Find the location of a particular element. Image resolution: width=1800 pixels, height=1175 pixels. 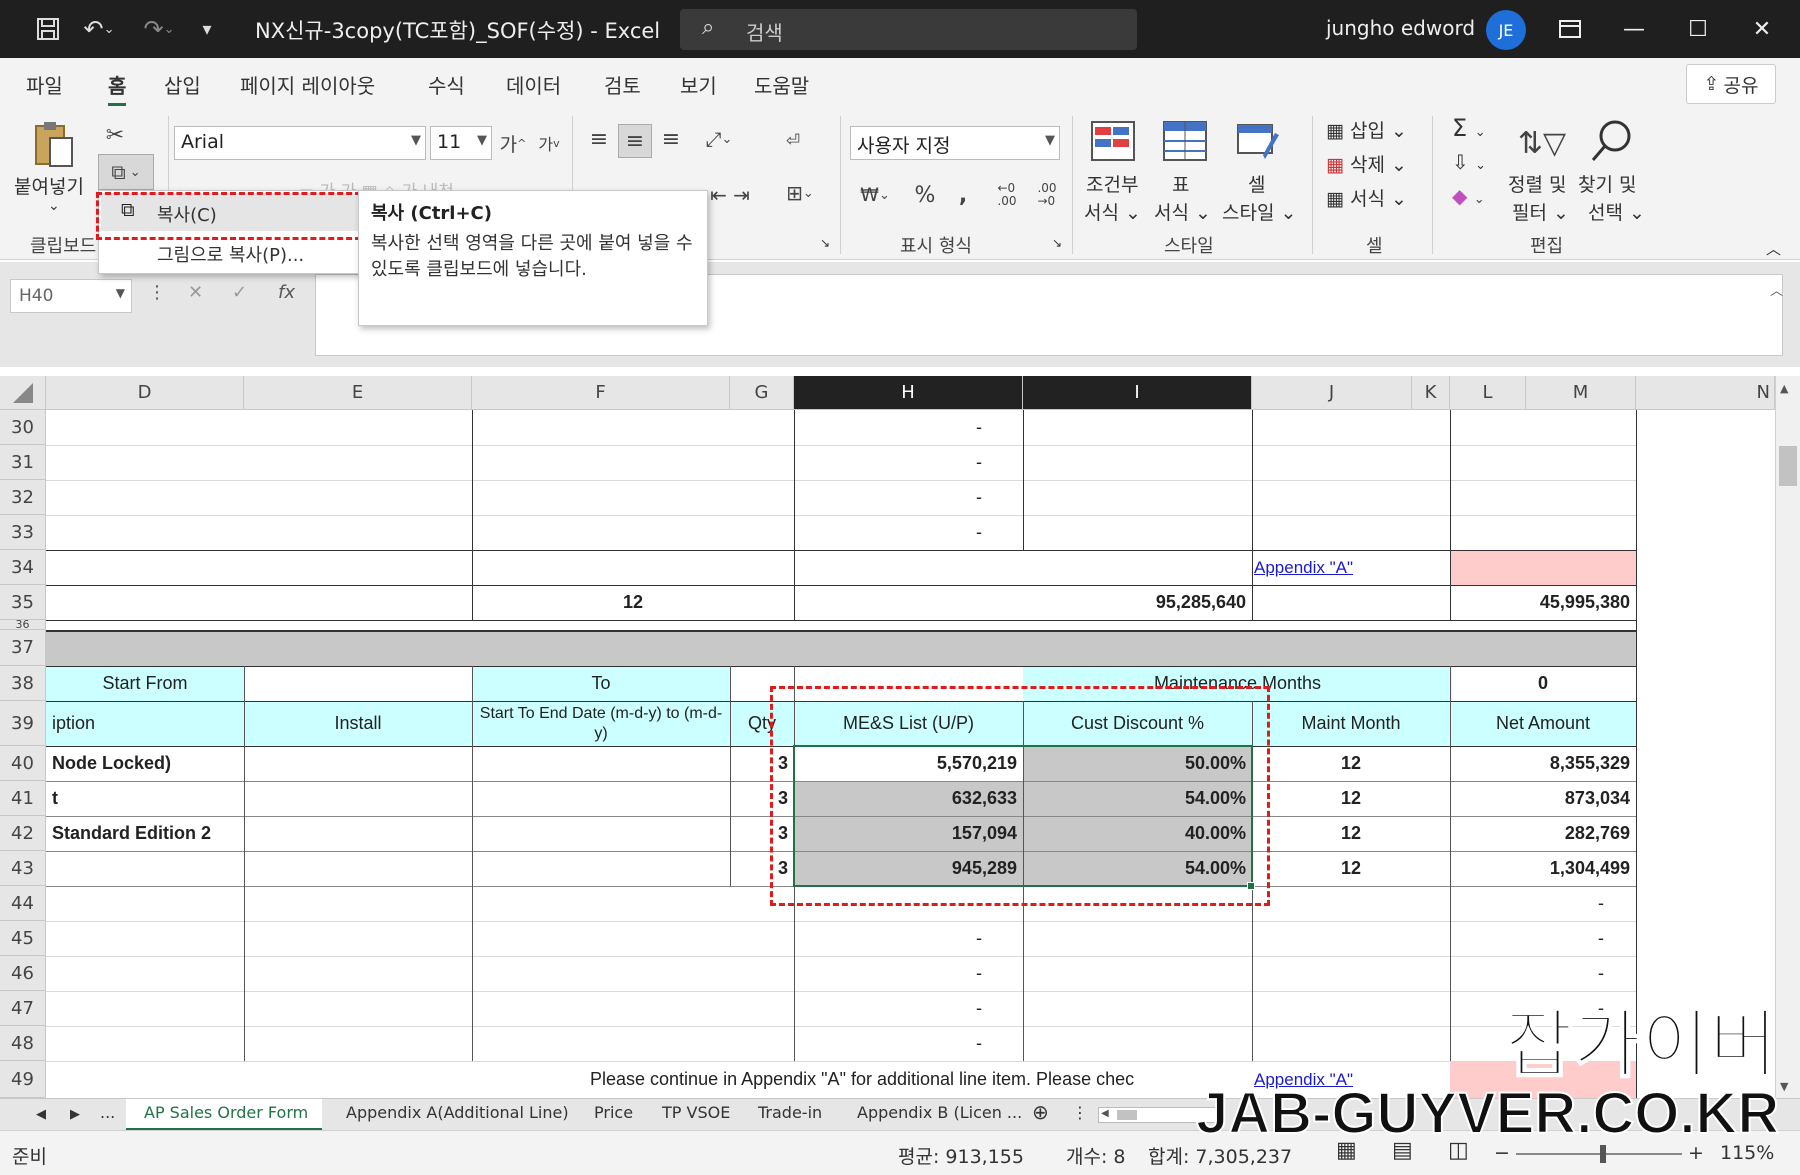

row-header: 42 is located at coordinates (23, 833).